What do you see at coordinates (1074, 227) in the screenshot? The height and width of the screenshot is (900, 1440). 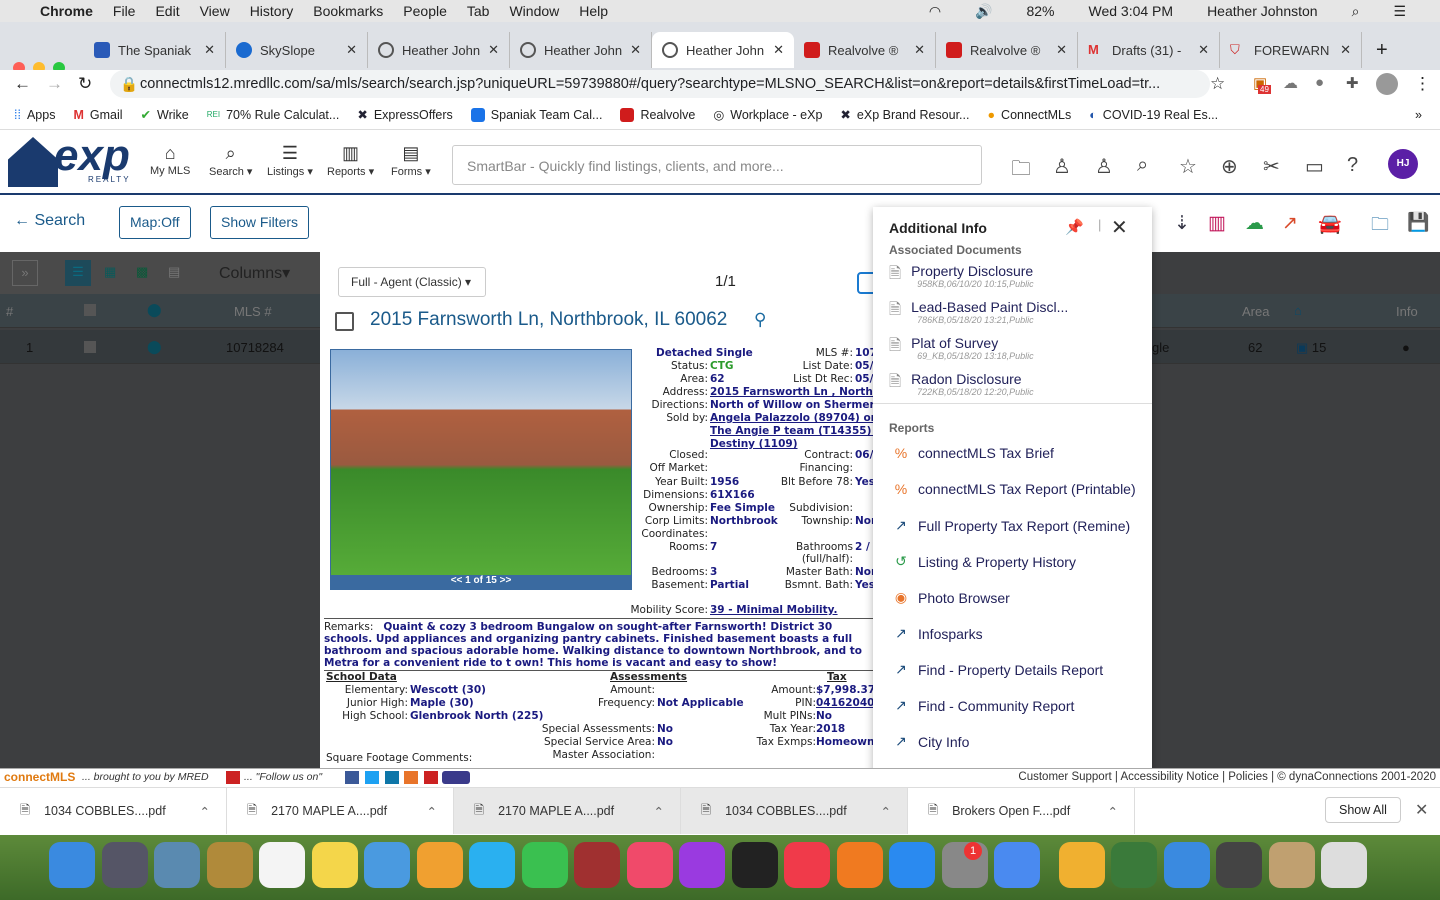 I see `pin-icon: 📌` at bounding box center [1074, 227].